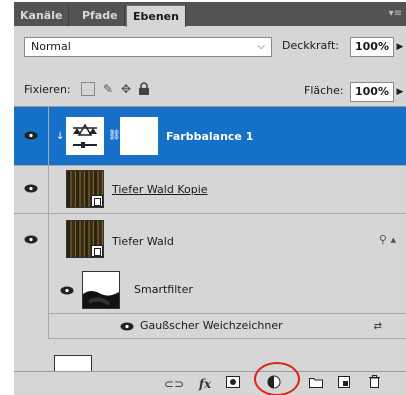 The image size is (406, 395). What do you see at coordinates (160, 189) in the screenshot?
I see `layer-name: Tiefer Wald Kopie` at bounding box center [160, 189].